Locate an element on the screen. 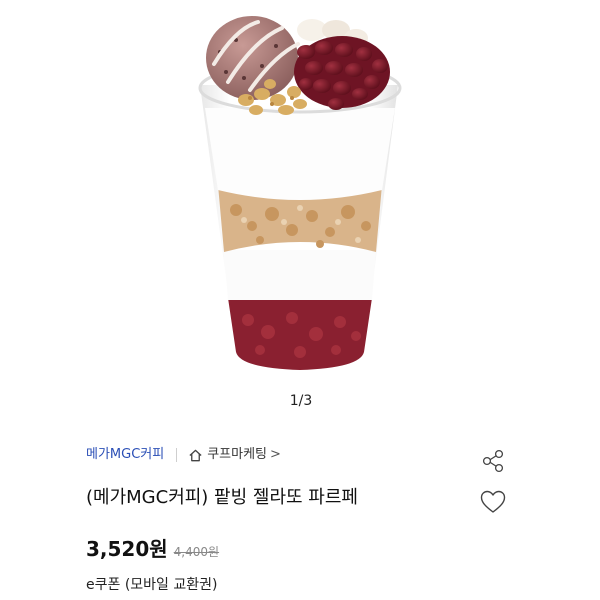  shop-link-label: 쿠프마케팅 is located at coordinates (237, 454).